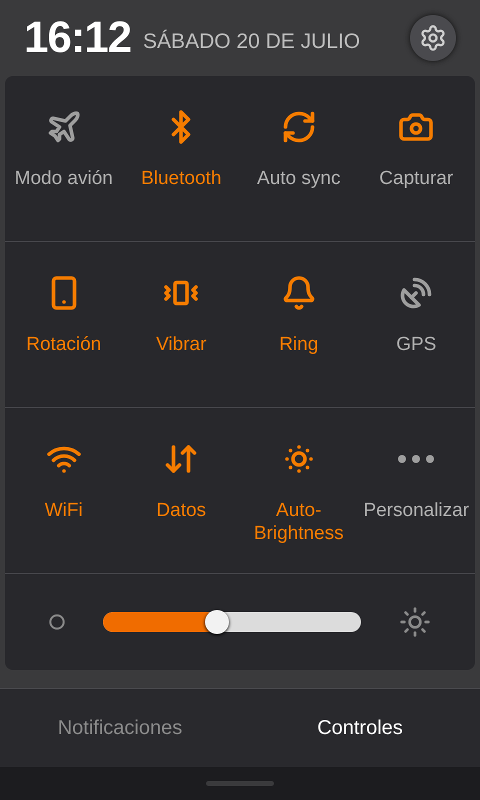  I want to click on toggle-tile: Bluetooth, so click(181, 158).